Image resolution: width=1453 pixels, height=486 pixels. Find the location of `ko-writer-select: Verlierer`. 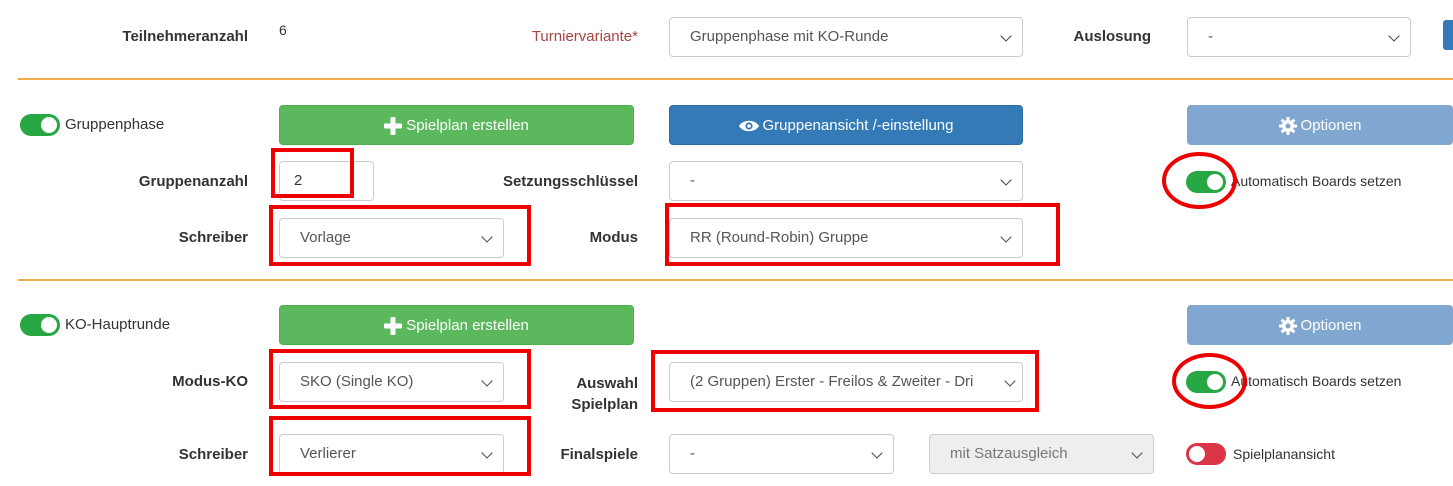

ko-writer-select: Verlierer is located at coordinates (391, 454).